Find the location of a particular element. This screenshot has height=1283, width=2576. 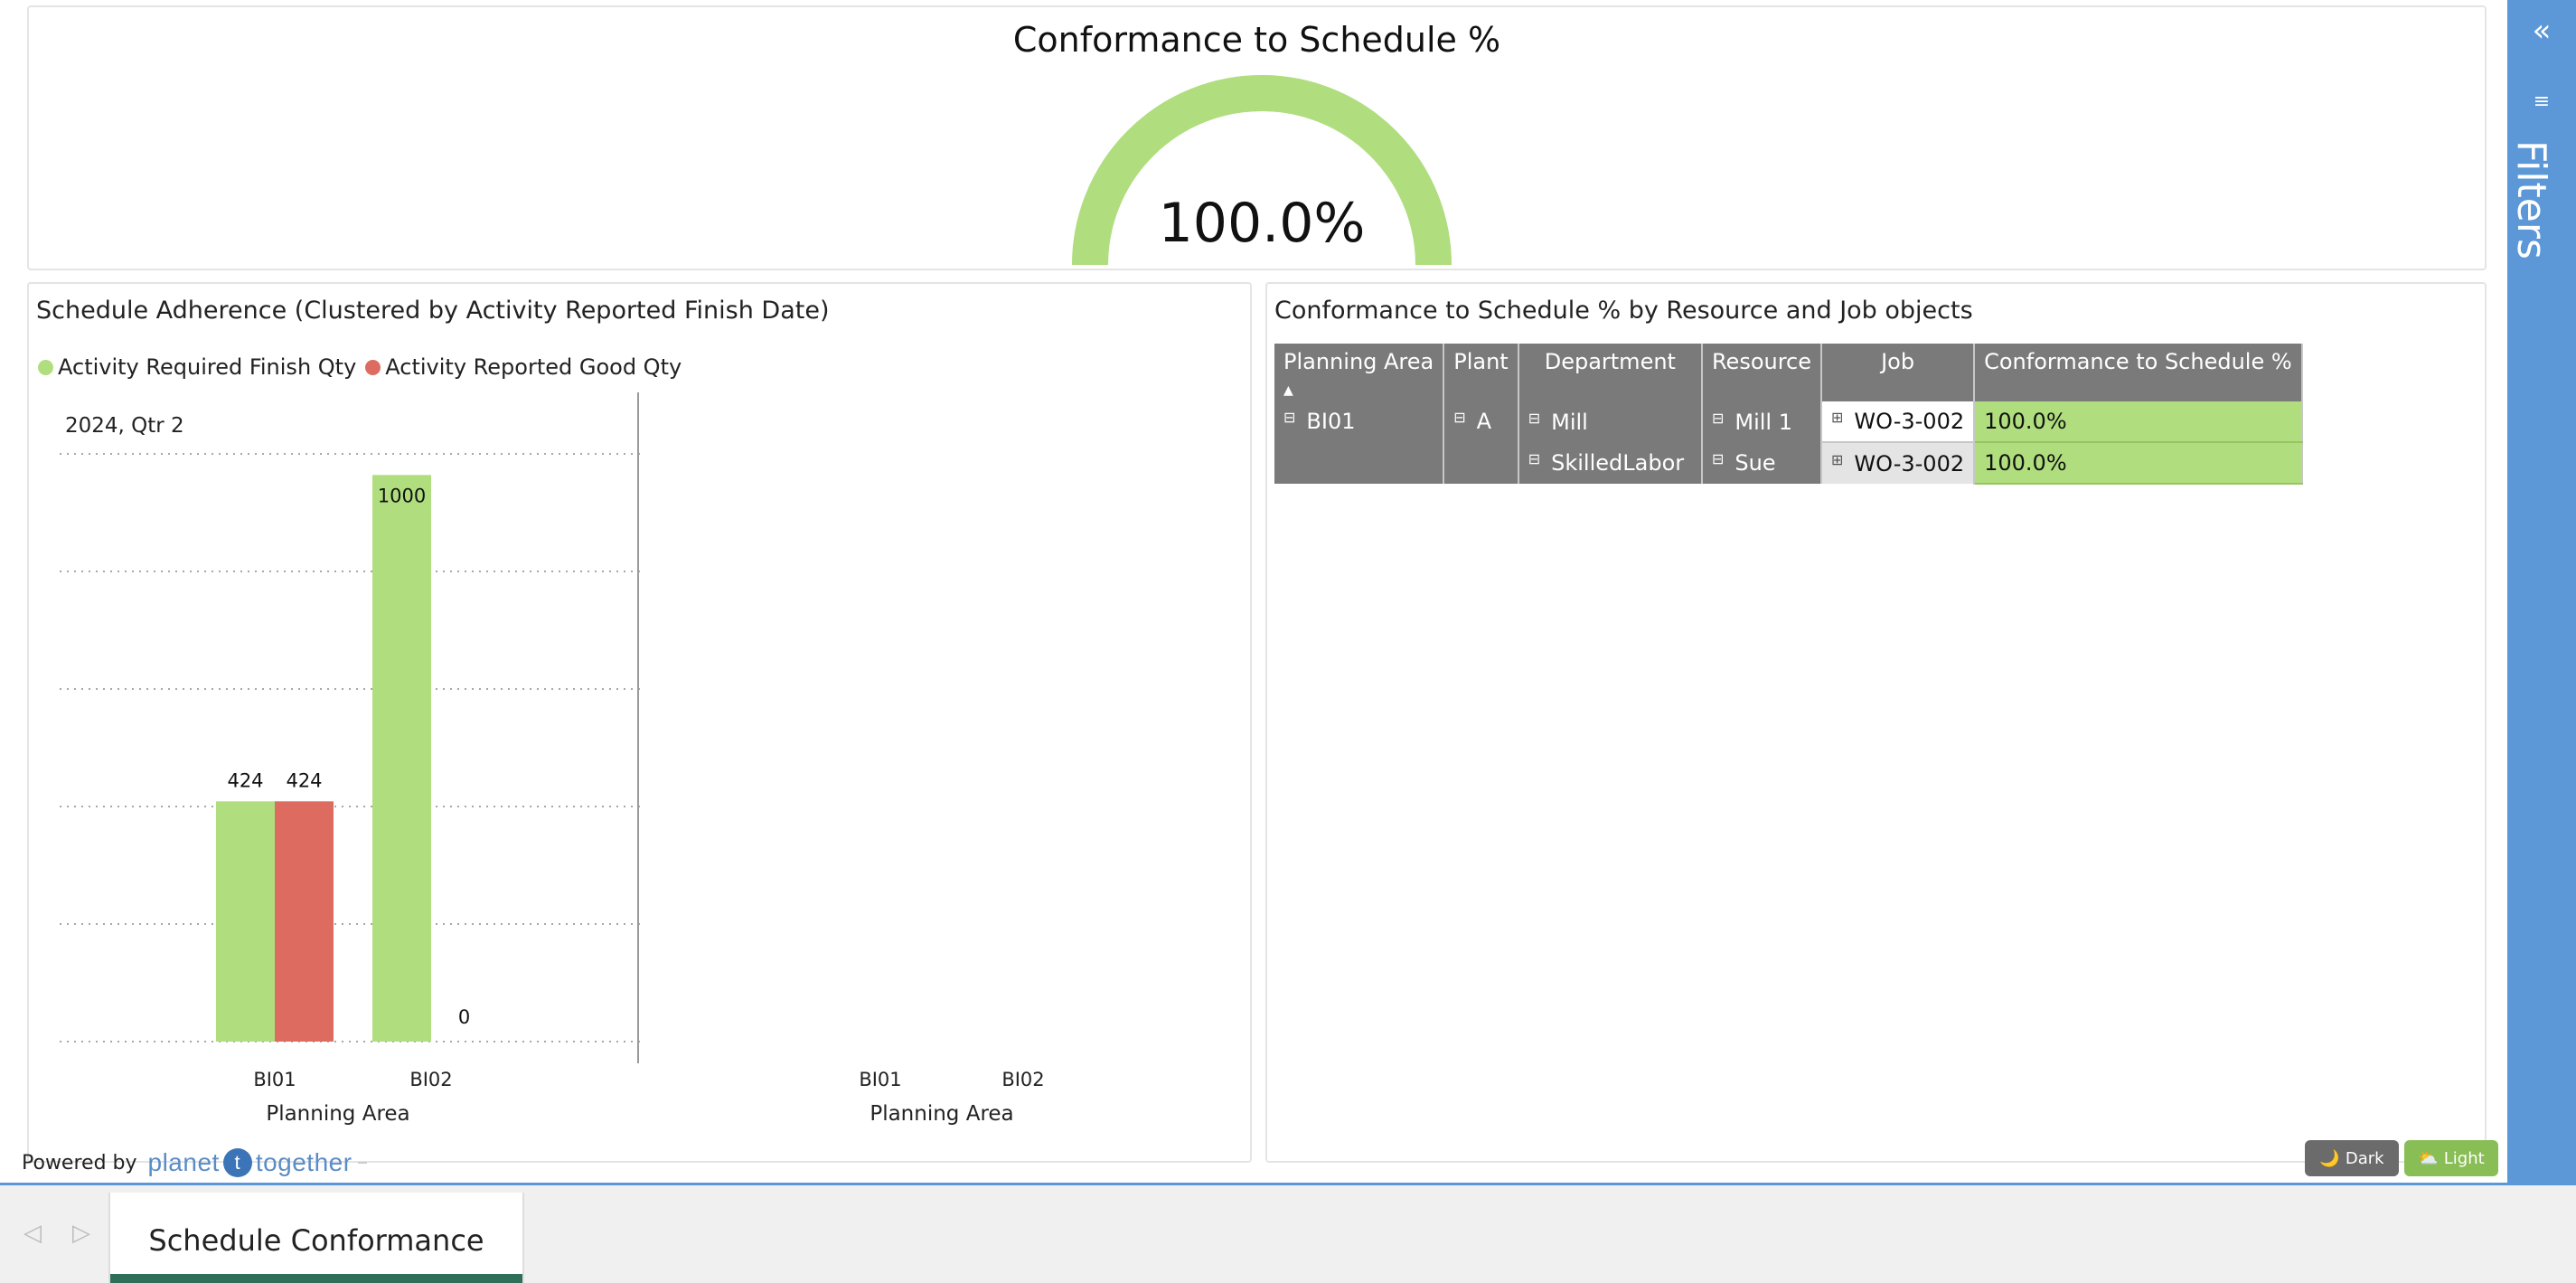

col-header-plant: Plant is located at coordinates (1481, 372).